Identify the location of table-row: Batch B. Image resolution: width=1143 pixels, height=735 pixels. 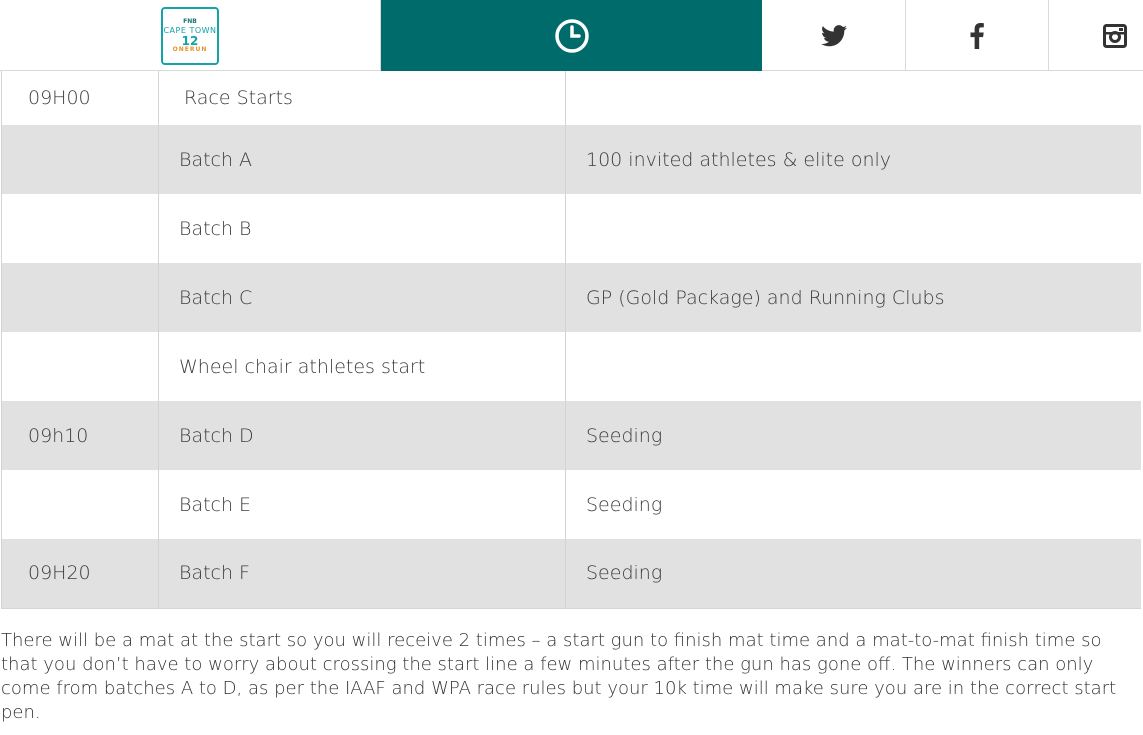
(571, 228).